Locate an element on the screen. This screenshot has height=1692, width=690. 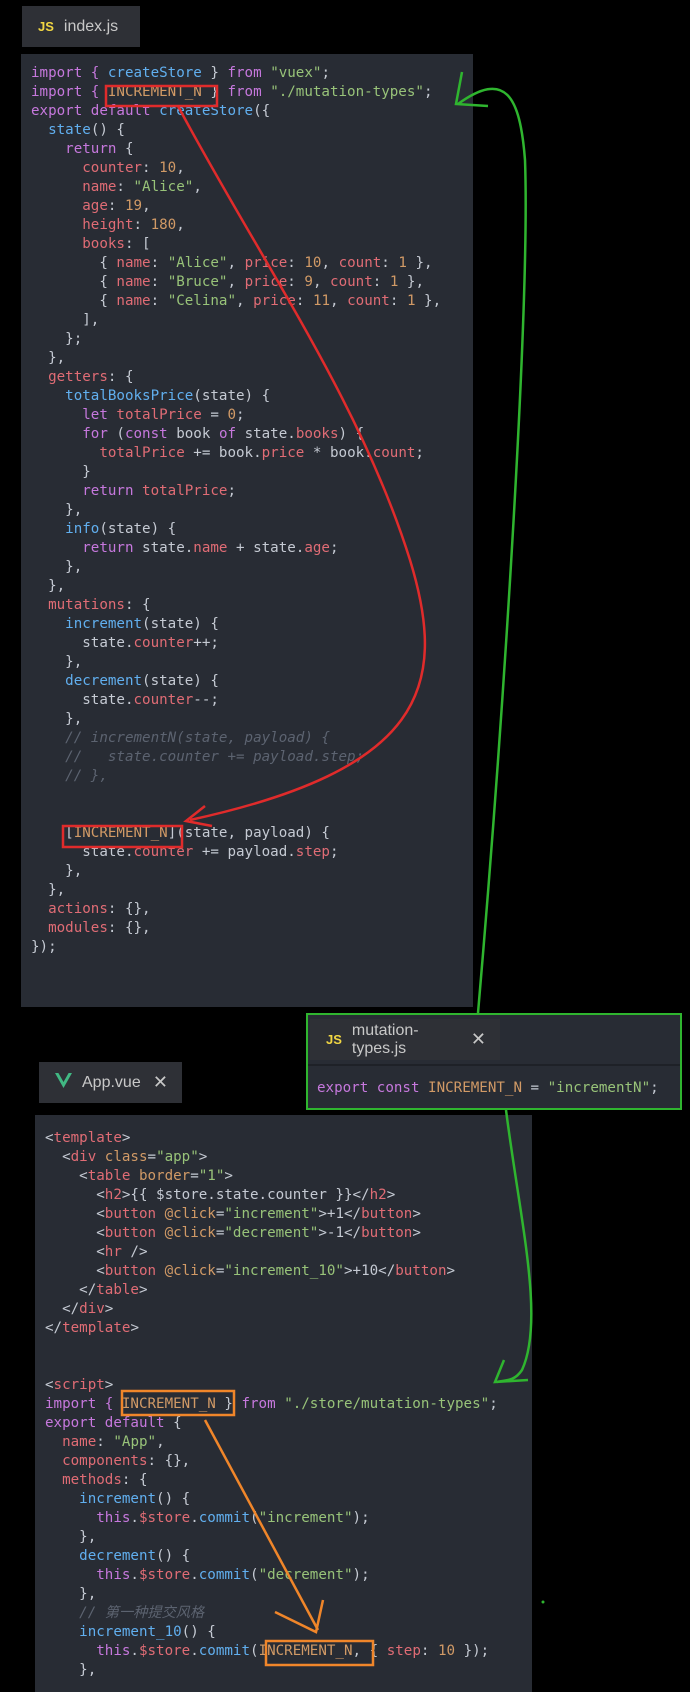
code-line: actions: {}, is located at coordinates (236, 909).